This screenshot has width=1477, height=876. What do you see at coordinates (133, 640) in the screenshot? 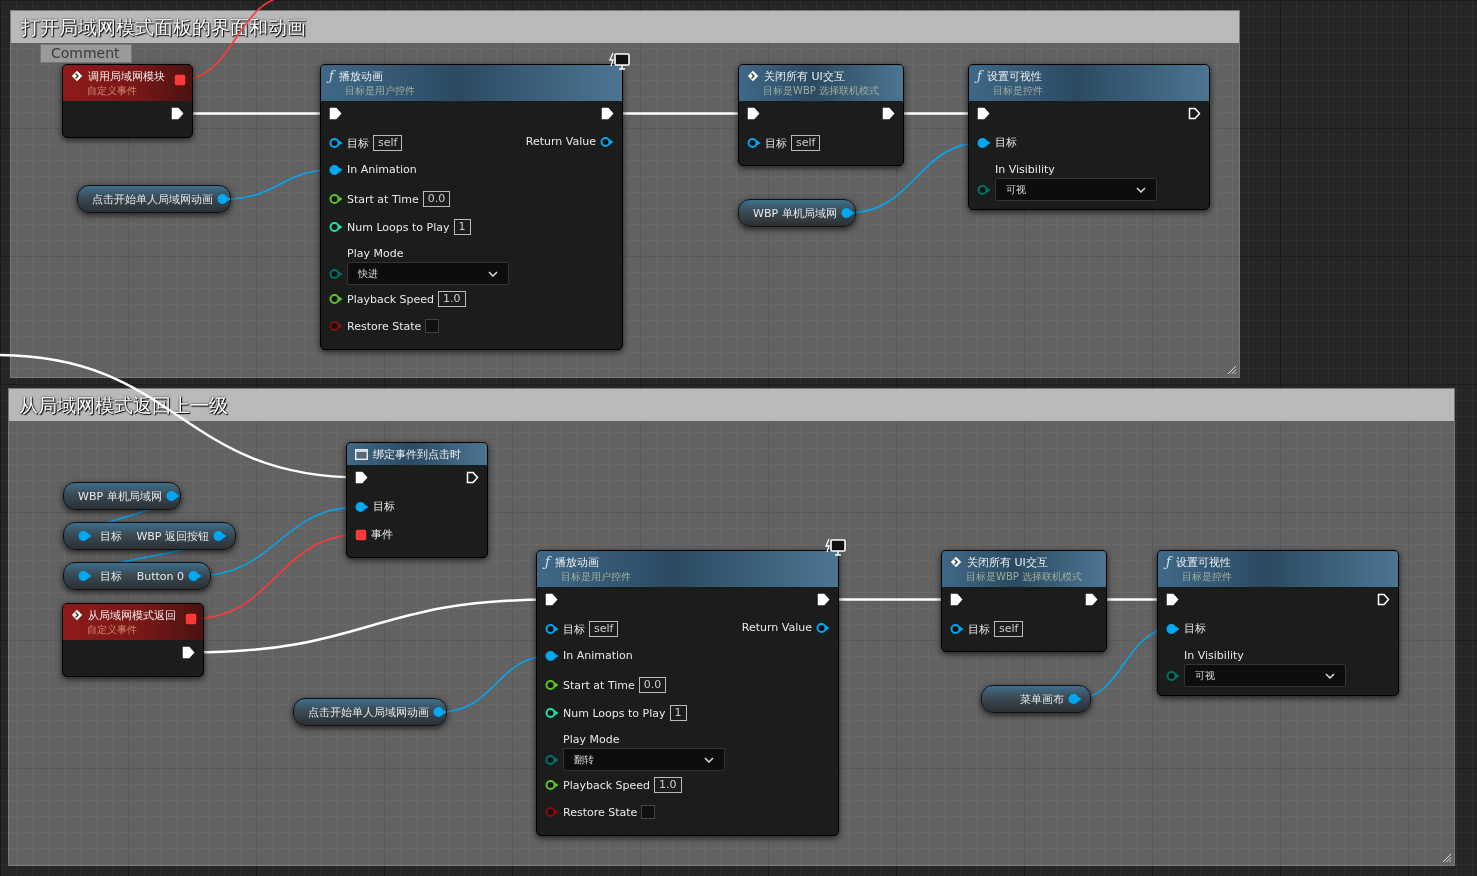
I see `event-node: 从局域网模式返回 自定义事件` at bounding box center [133, 640].